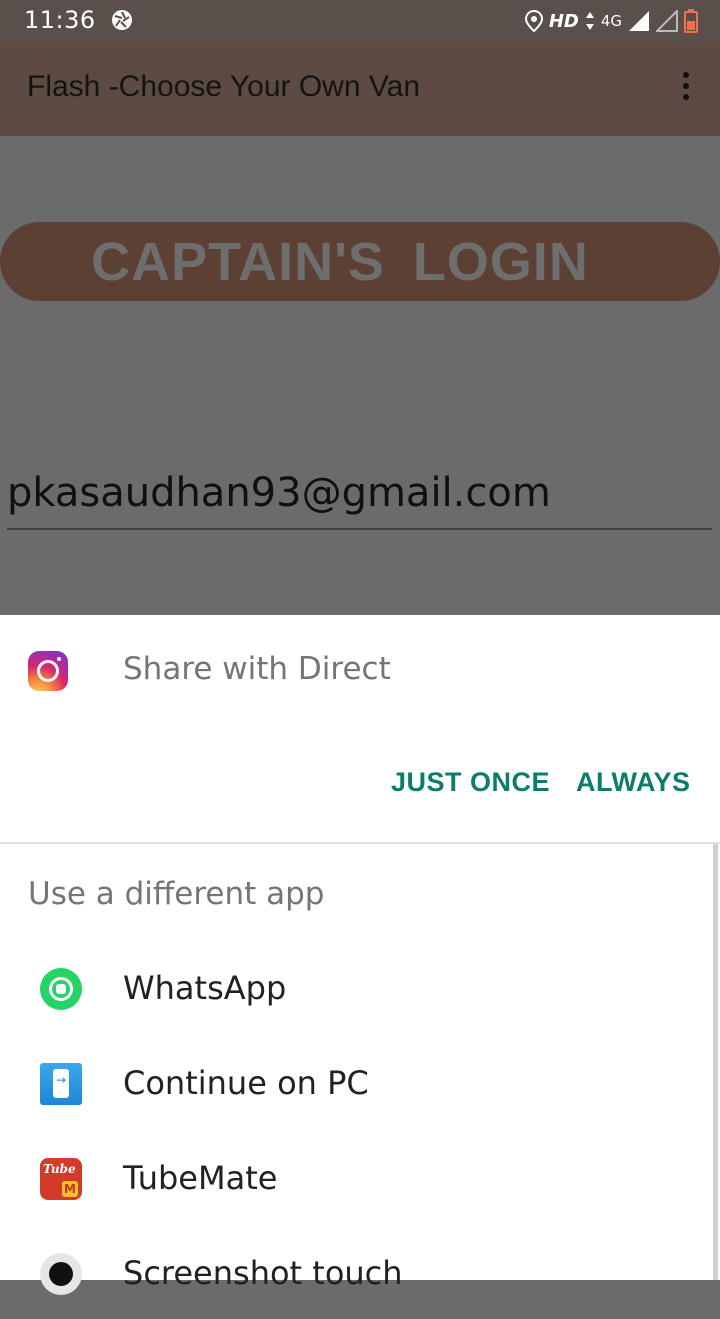 The height and width of the screenshot is (1319, 720). What do you see at coordinates (589, 21) in the screenshot?
I see `data-arrows-icon` at bounding box center [589, 21].